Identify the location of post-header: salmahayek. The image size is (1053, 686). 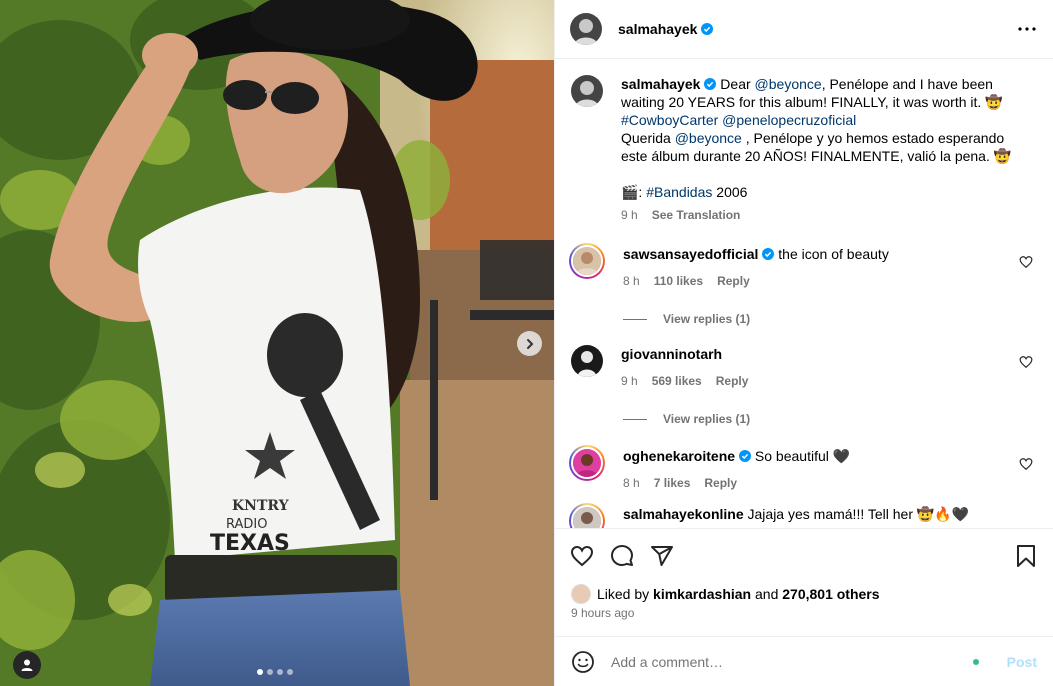
(804, 29).